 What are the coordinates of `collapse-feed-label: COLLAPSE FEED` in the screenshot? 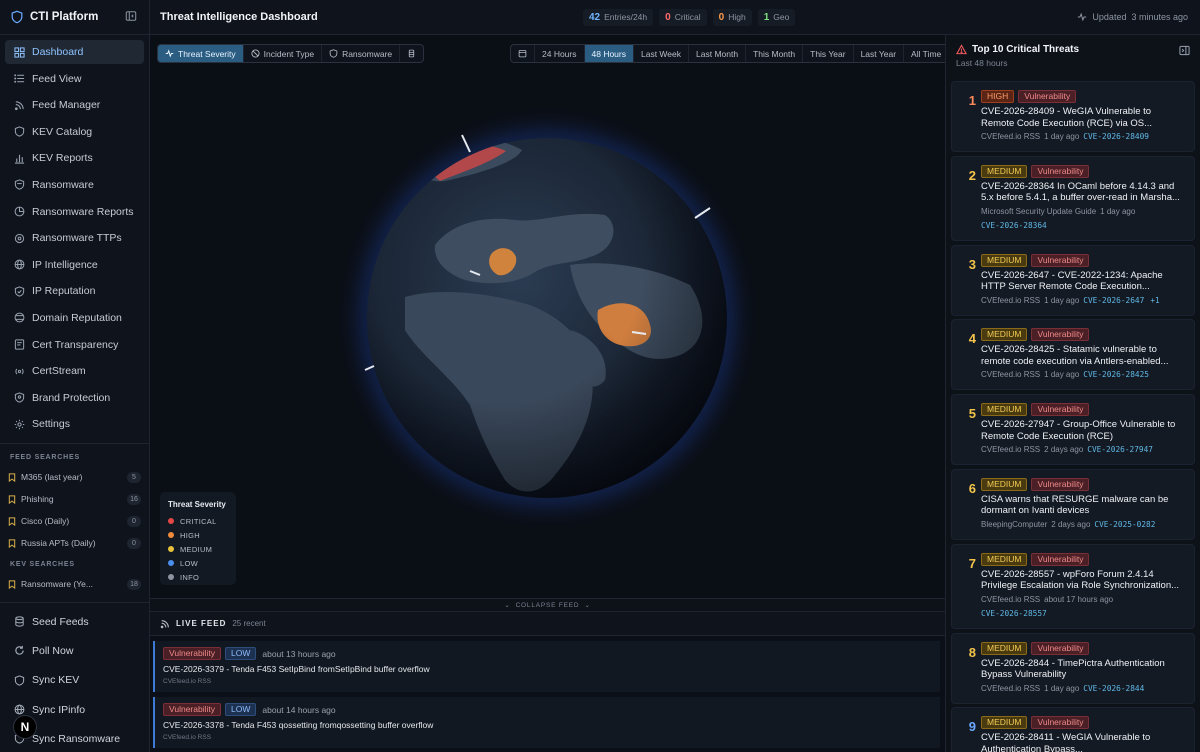 It's located at (547, 605).